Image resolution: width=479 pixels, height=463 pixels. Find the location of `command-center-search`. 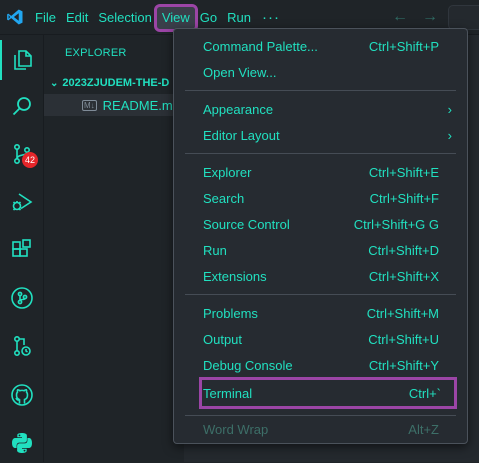

command-center-search is located at coordinates (463, 17).